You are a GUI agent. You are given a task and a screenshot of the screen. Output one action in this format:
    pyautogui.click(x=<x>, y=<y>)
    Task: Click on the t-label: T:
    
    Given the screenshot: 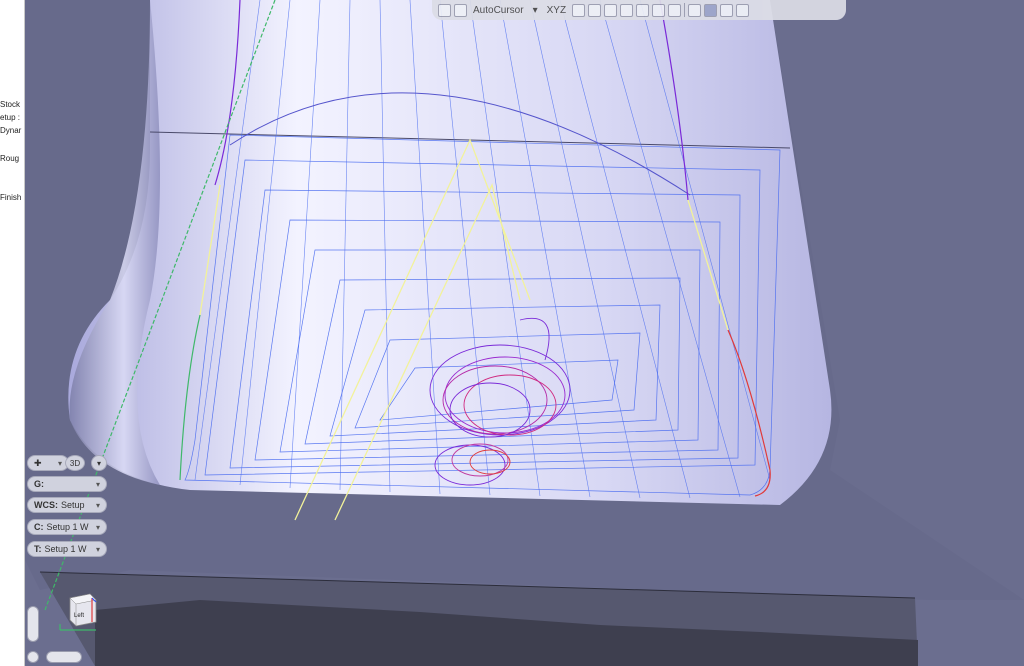 What is the action you would take?
    pyautogui.click(x=38, y=549)
    